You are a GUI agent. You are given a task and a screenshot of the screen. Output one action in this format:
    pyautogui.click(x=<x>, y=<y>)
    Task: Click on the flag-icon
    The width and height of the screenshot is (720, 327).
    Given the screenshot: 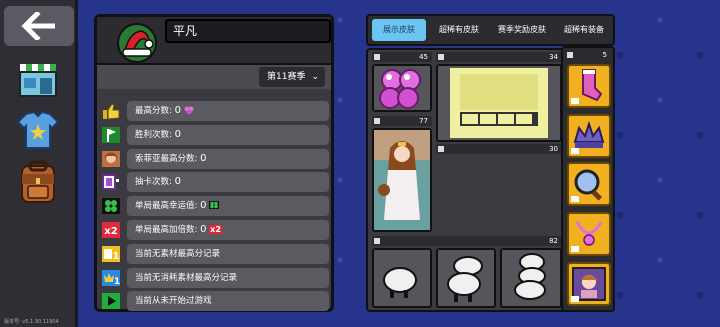 What is the action you would take?
    pyautogui.click(x=111, y=134)
    